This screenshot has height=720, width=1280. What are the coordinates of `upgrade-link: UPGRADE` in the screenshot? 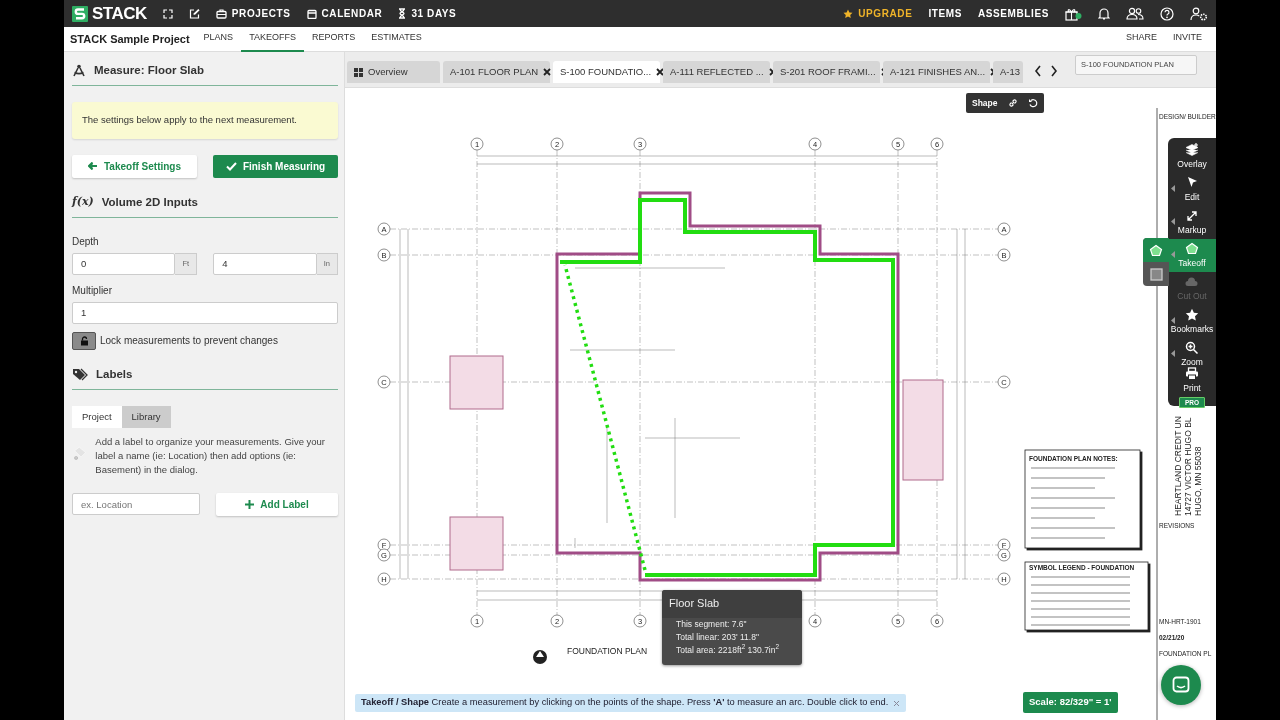 It's located at (878, 13).